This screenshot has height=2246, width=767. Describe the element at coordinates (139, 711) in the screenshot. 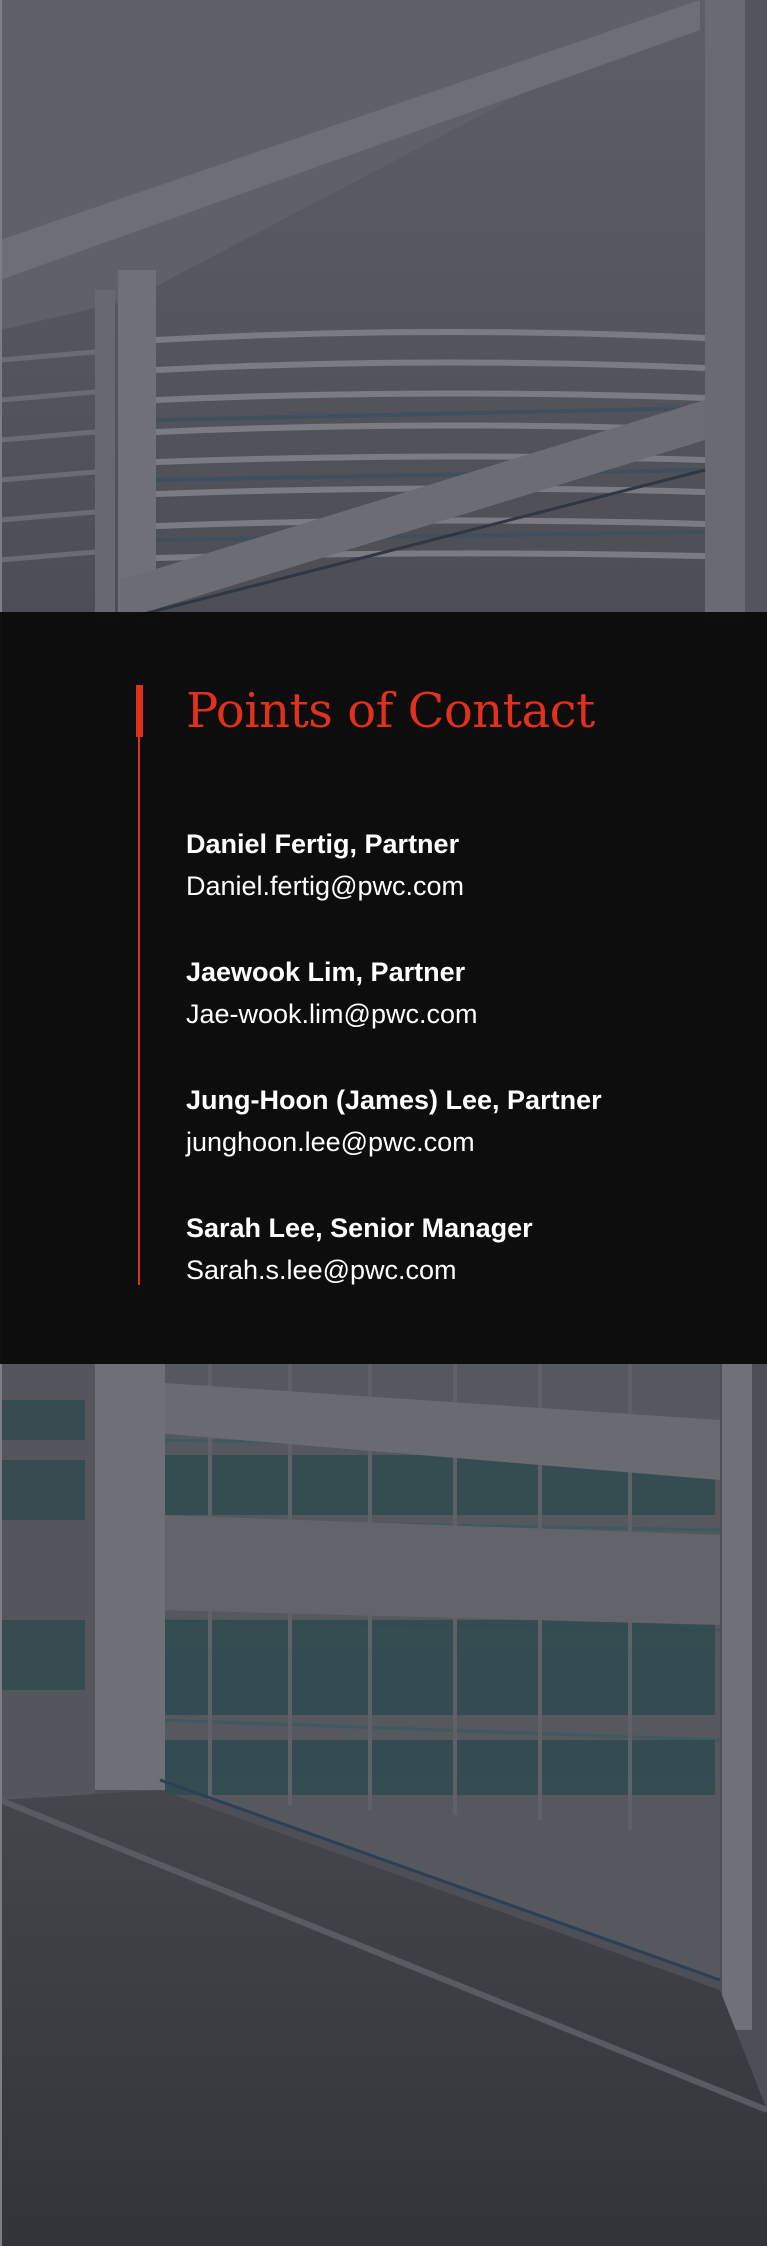

I see `heading-accent-bar` at that location.